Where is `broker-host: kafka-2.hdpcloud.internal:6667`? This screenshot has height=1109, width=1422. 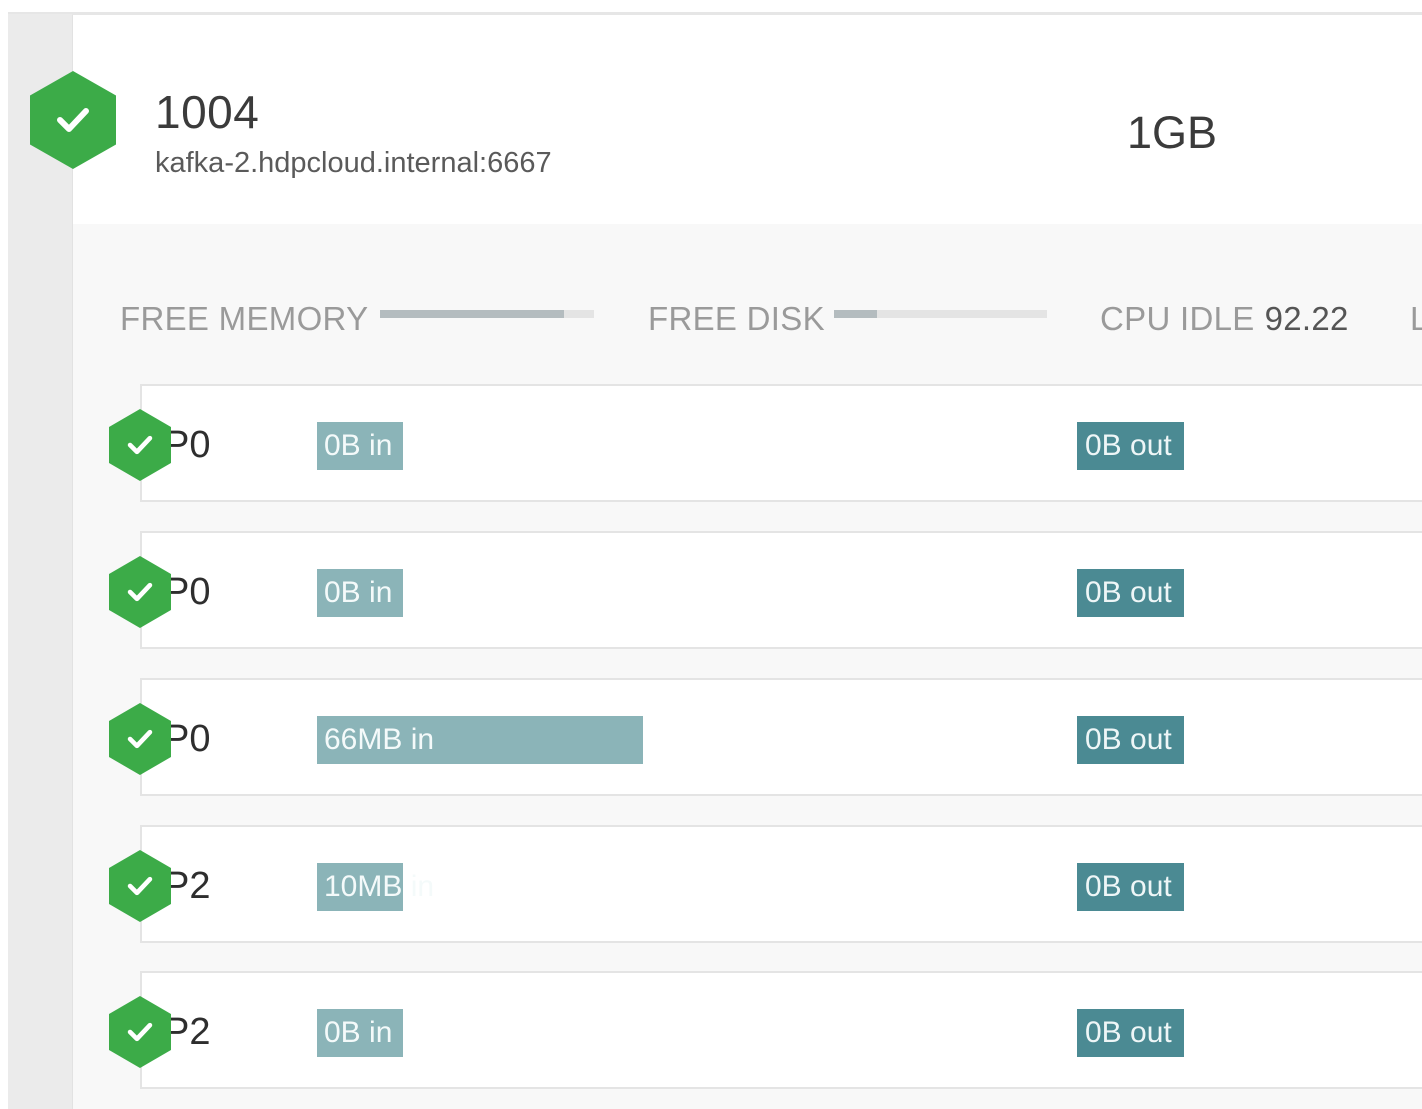 broker-host: kafka-2.hdpcloud.internal:6667 is located at coordinates (353, 163).